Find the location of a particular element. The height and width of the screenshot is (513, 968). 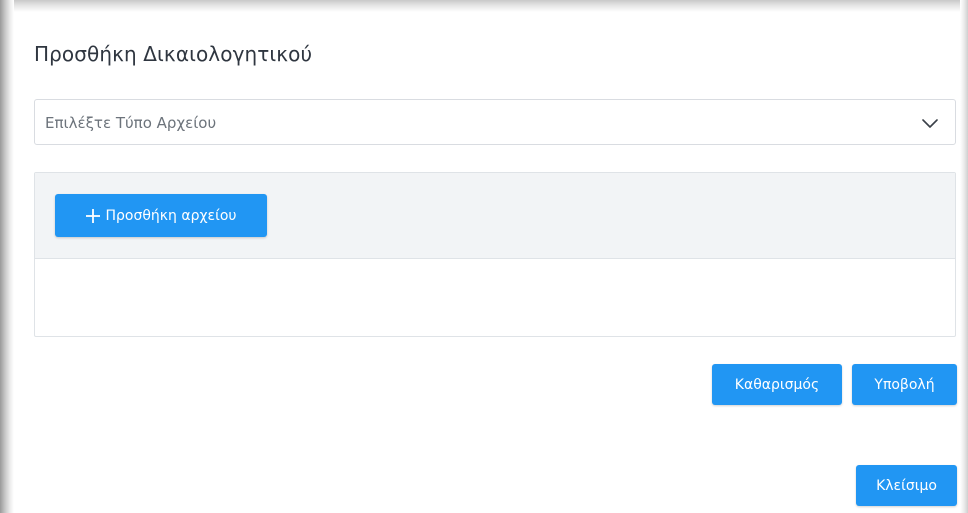

clear-button: Καθαρισμός is located at coordinates (777, 384).